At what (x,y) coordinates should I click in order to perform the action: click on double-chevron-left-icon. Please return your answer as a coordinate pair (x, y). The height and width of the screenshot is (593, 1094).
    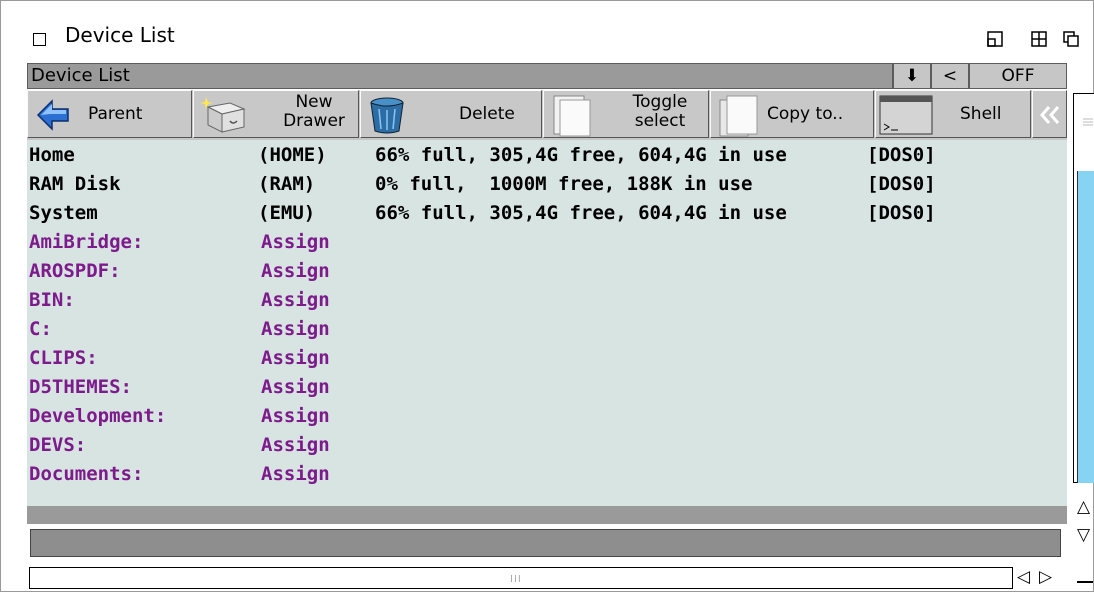
    Looking at the image, I should click on (1050, 115).